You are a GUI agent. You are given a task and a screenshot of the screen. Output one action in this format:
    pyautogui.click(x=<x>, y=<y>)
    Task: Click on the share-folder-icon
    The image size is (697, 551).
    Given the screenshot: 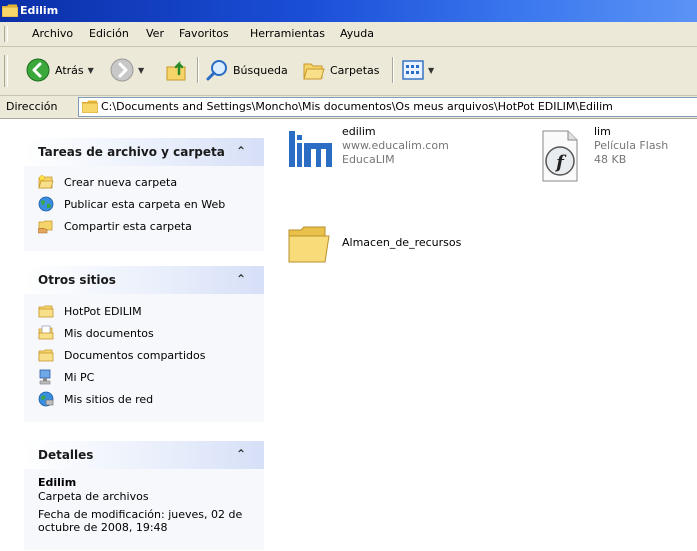 What is the action you would take?
    pyautogui.click(x=45, y=227)
    